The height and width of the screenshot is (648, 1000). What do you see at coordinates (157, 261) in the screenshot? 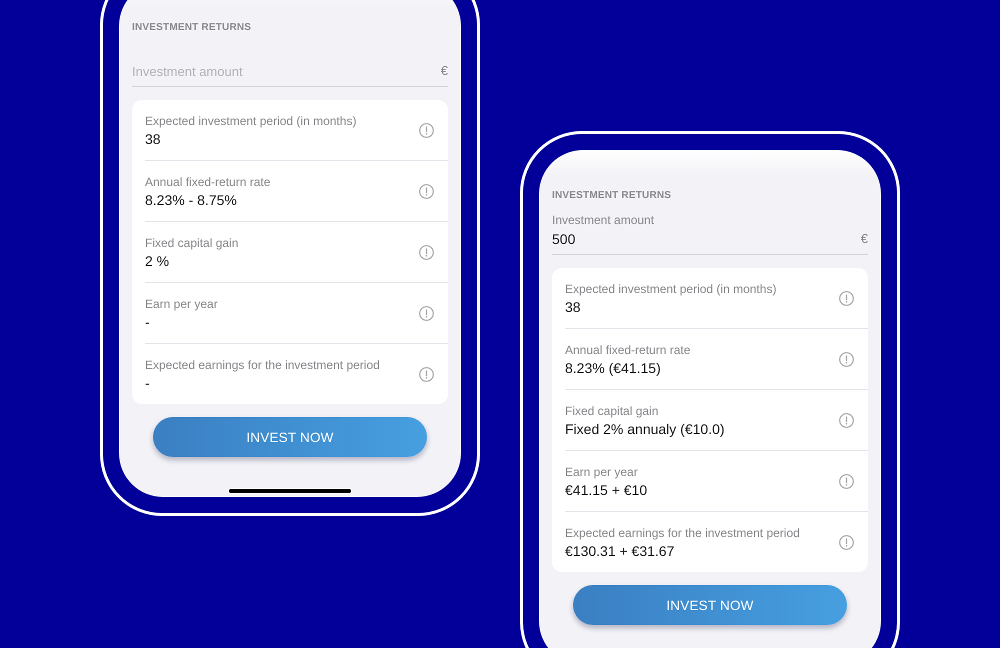
I see `detail-value: 2 %` at bounding box center [157, 261].